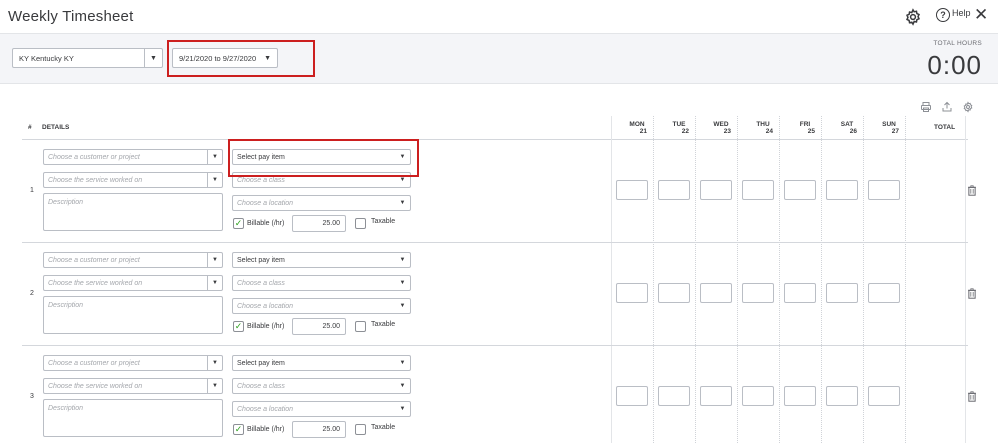 This screenshot has height=443, width=998. I want to click on column-header-day: THU 24, so click(763, 128).